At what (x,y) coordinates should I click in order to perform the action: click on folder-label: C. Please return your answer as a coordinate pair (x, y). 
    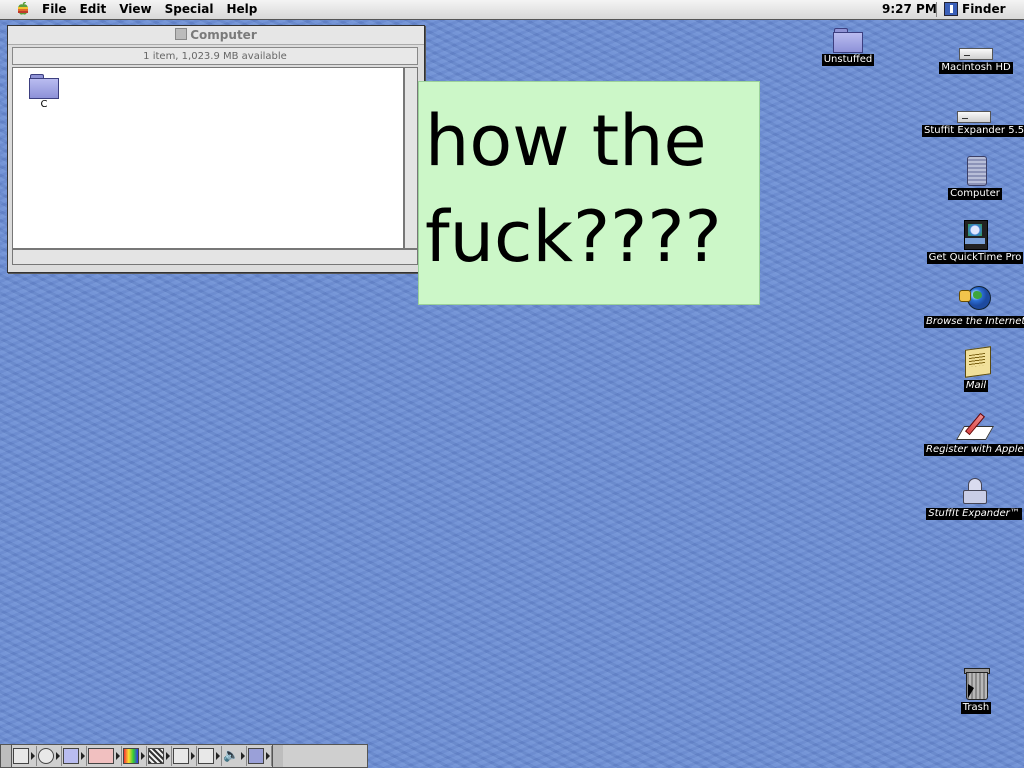
    Looking at the image, I should click on (44, 104).